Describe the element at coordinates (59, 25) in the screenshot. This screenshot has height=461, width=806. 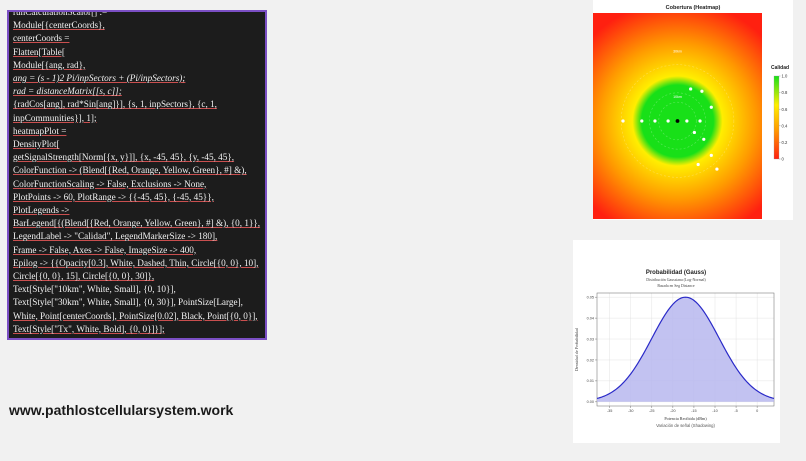
I see `code-line: Module[{centerCoords},` at that location.